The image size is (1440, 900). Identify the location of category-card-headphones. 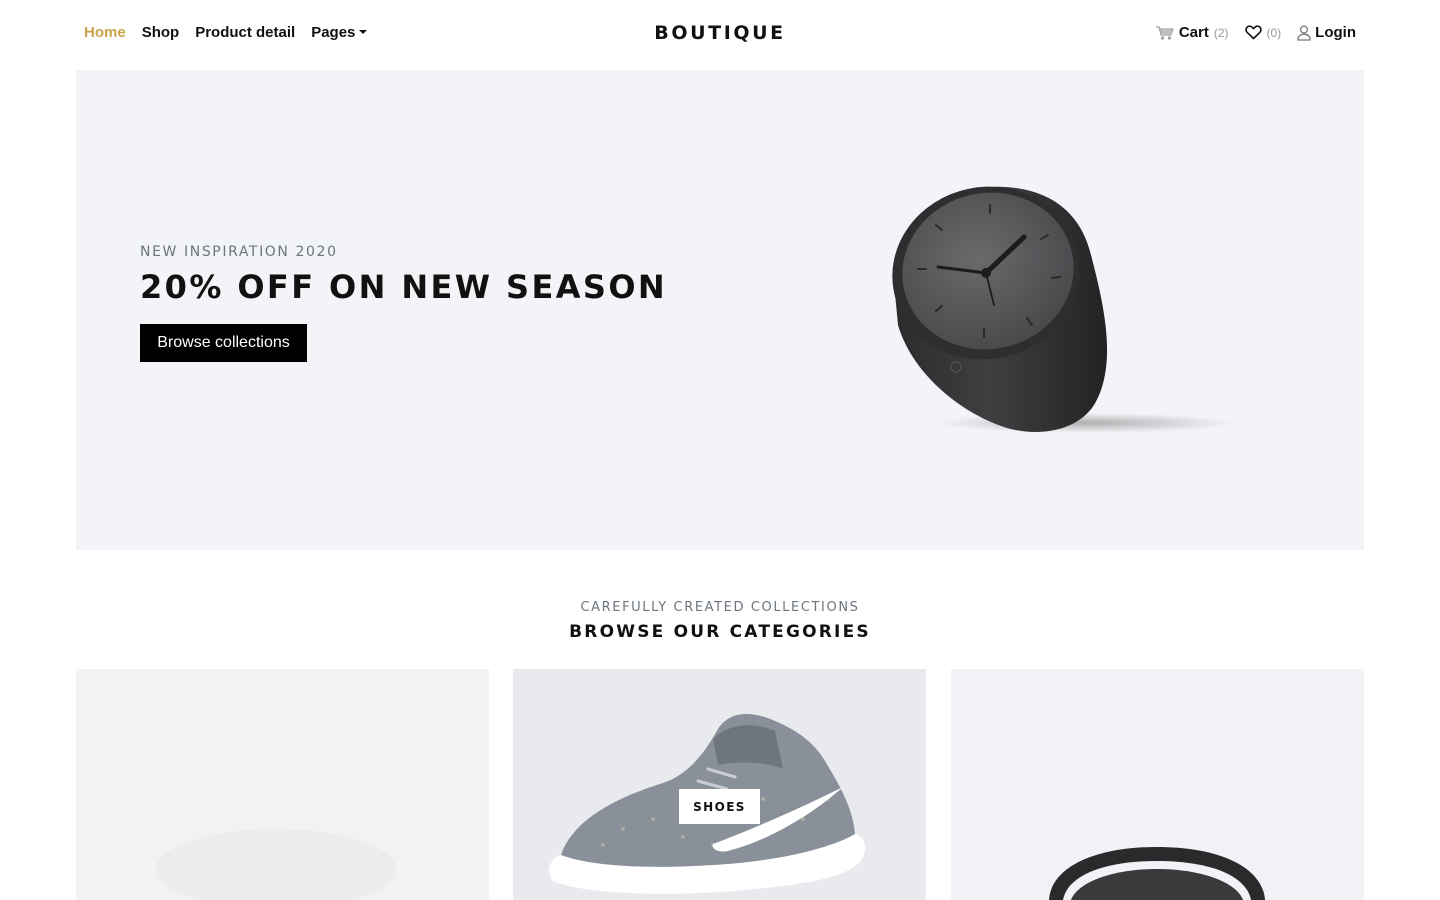
(1157, 784).